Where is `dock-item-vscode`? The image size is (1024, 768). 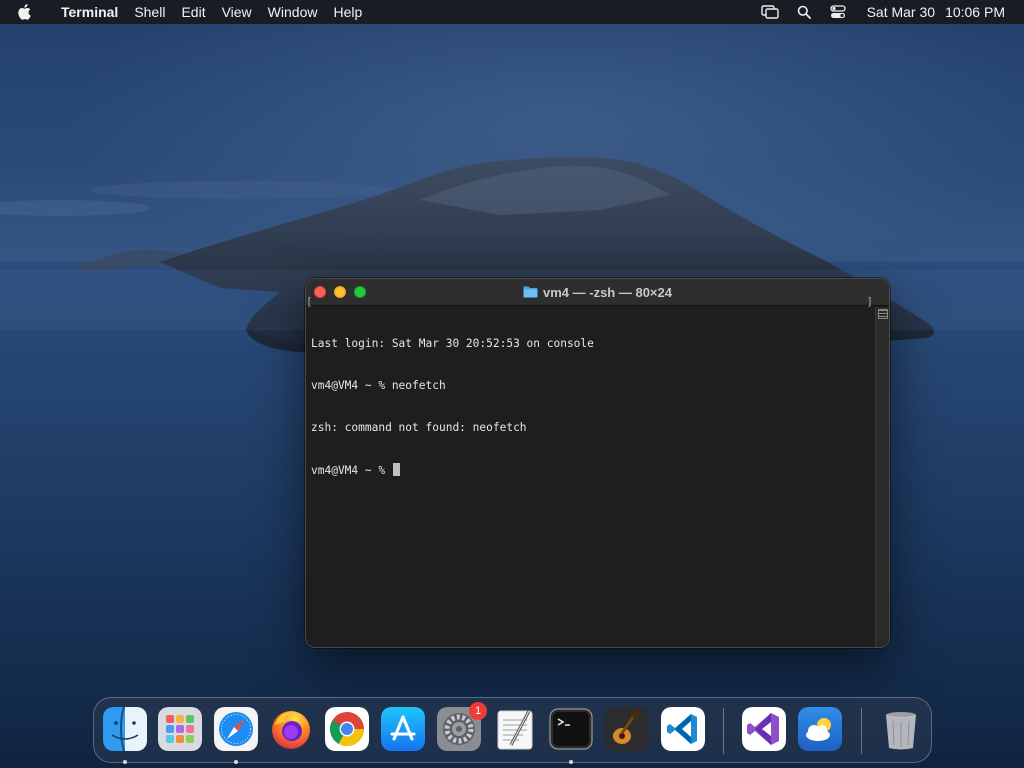 dock-item-vscode is located at coordinates (683, 729).